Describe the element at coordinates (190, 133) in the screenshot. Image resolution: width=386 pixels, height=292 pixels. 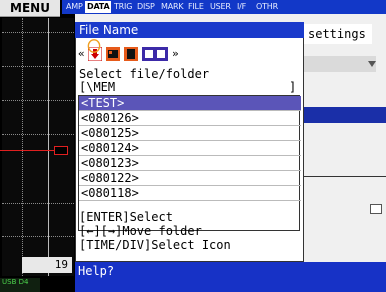
I see `file-list-item: <080125>` at that location.